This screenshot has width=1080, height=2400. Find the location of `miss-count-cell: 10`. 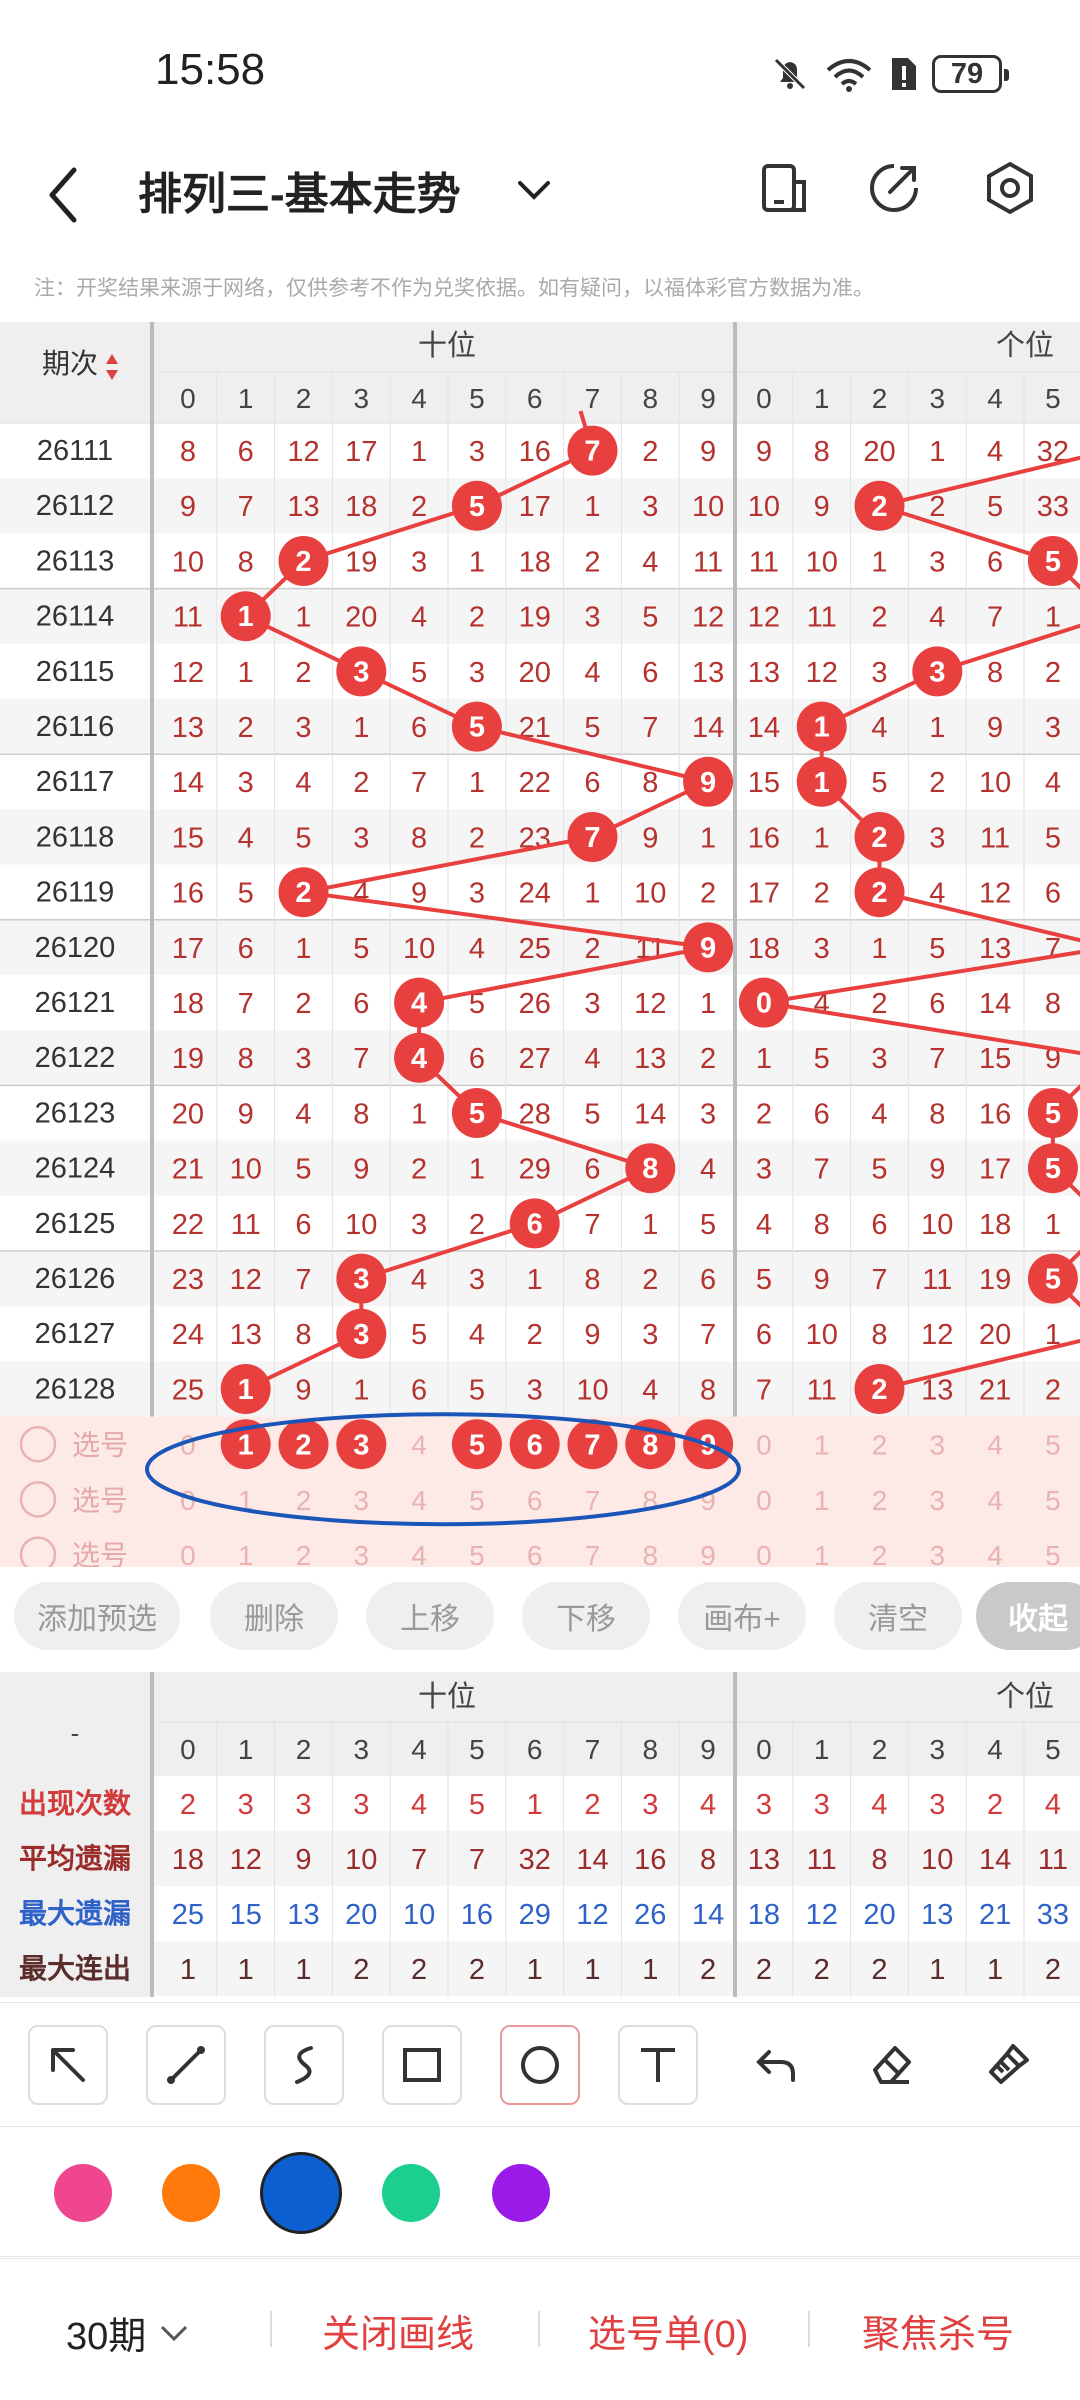

miss-count-cell: 10 is located at coordinates (937, 1225).